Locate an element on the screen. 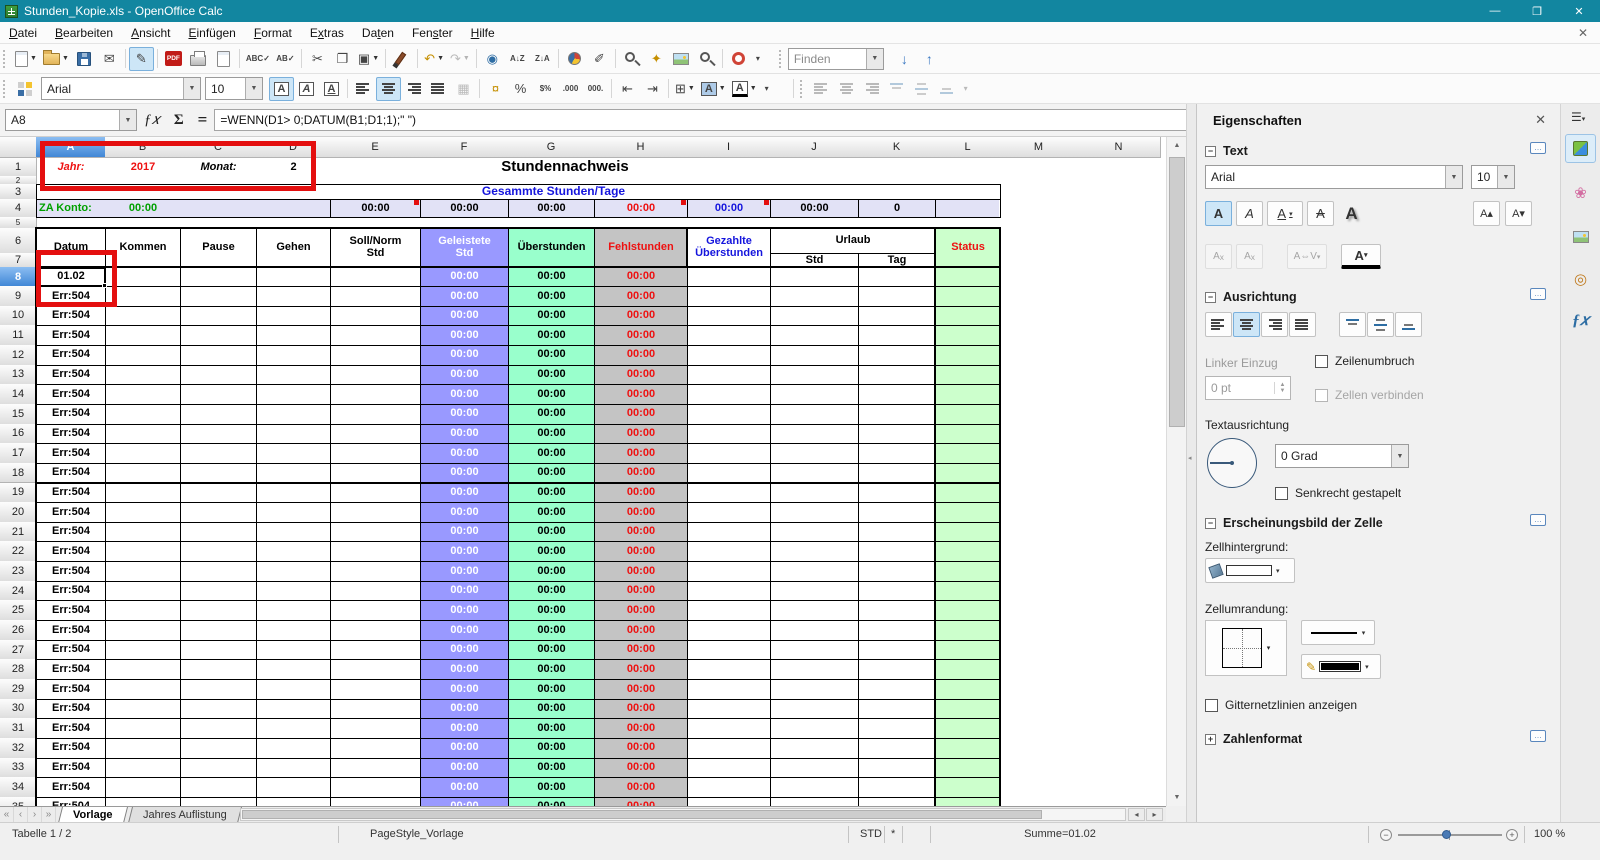  find-dropdown-icon: ▼ is located at coordinates (874, 58).